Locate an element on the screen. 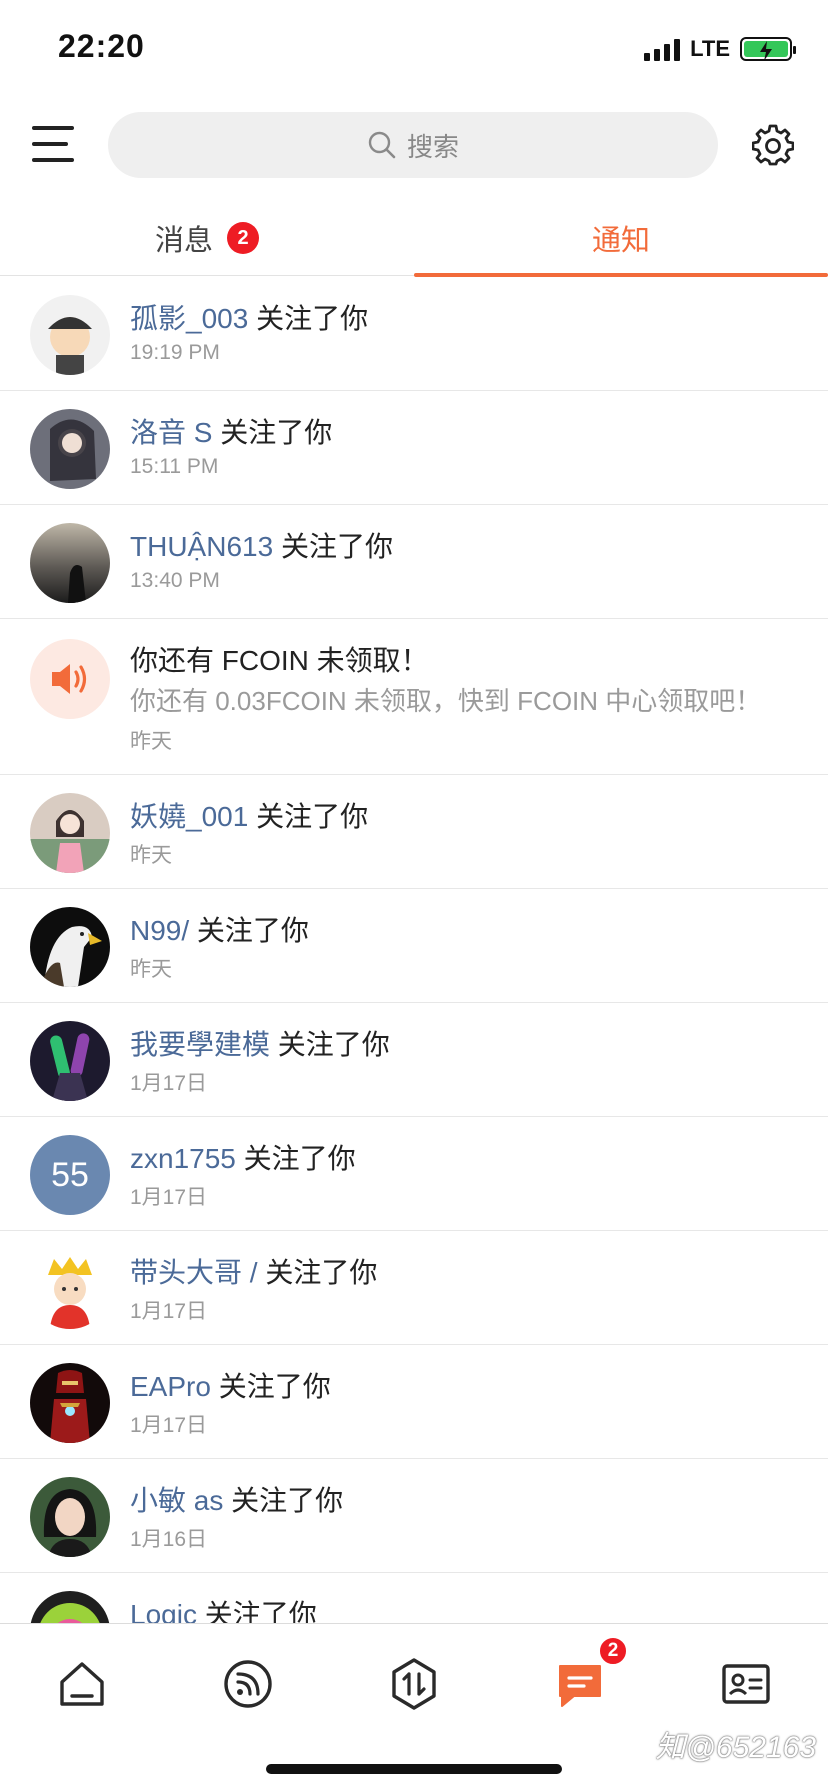 The width and height of the screenshot is (828, 1792). rss-icon is located at coordinates (248, 1684).